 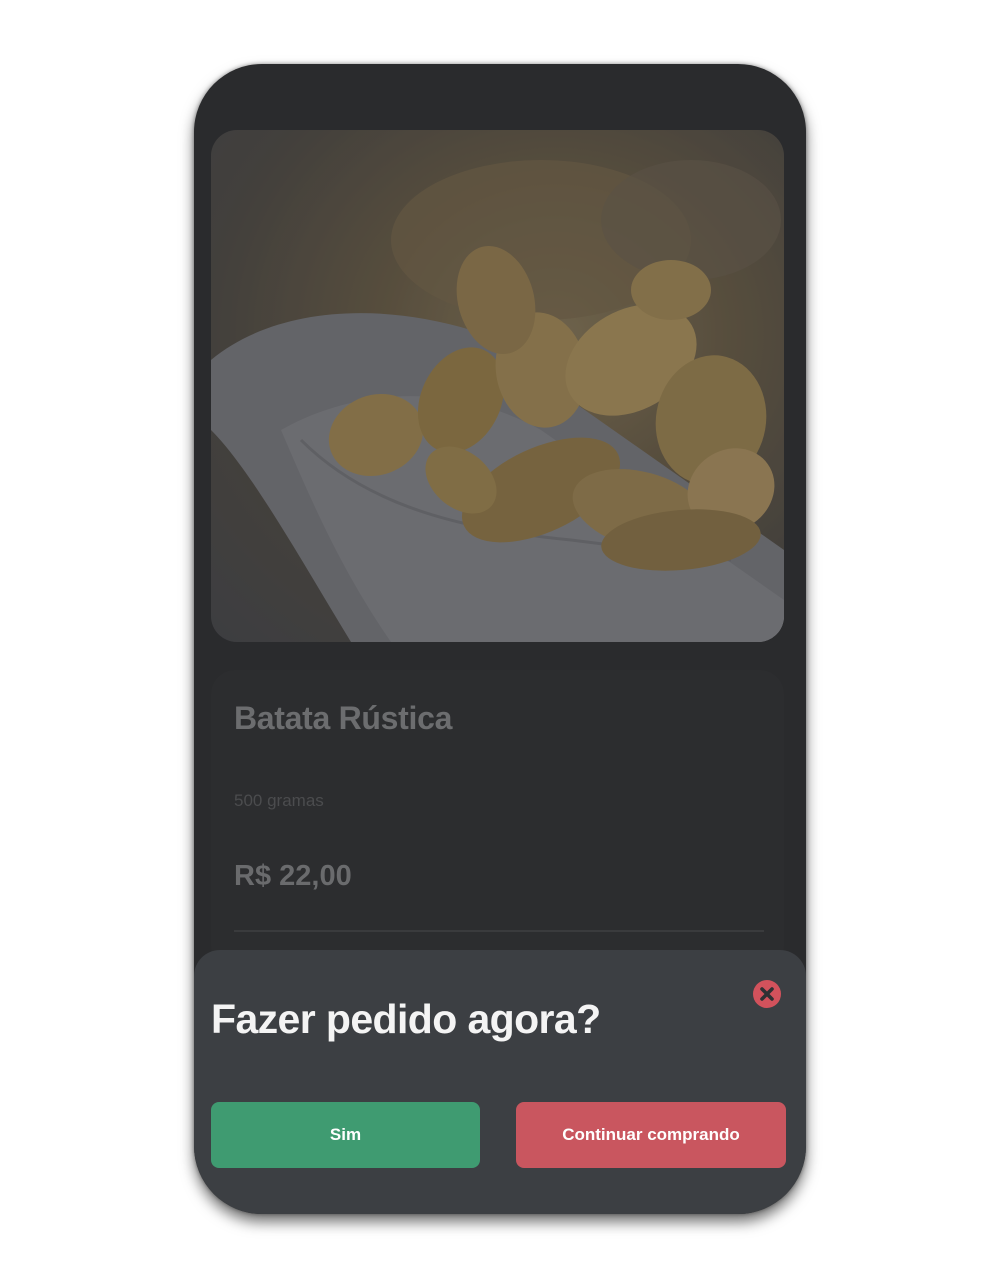 What do you see at coordinates (499, 931) in the screenshot?
I see `divider` at bounding box center [499, 931].